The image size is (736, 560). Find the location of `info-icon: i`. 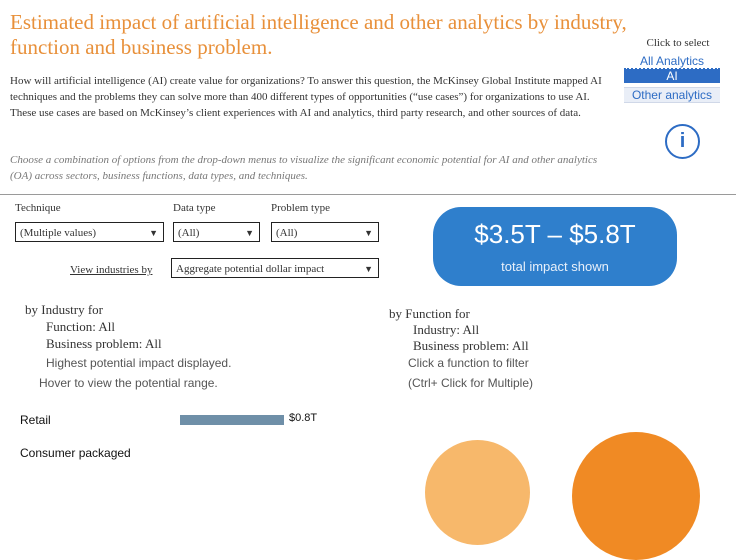

info-icon: i is located at coordinates (682, 141).